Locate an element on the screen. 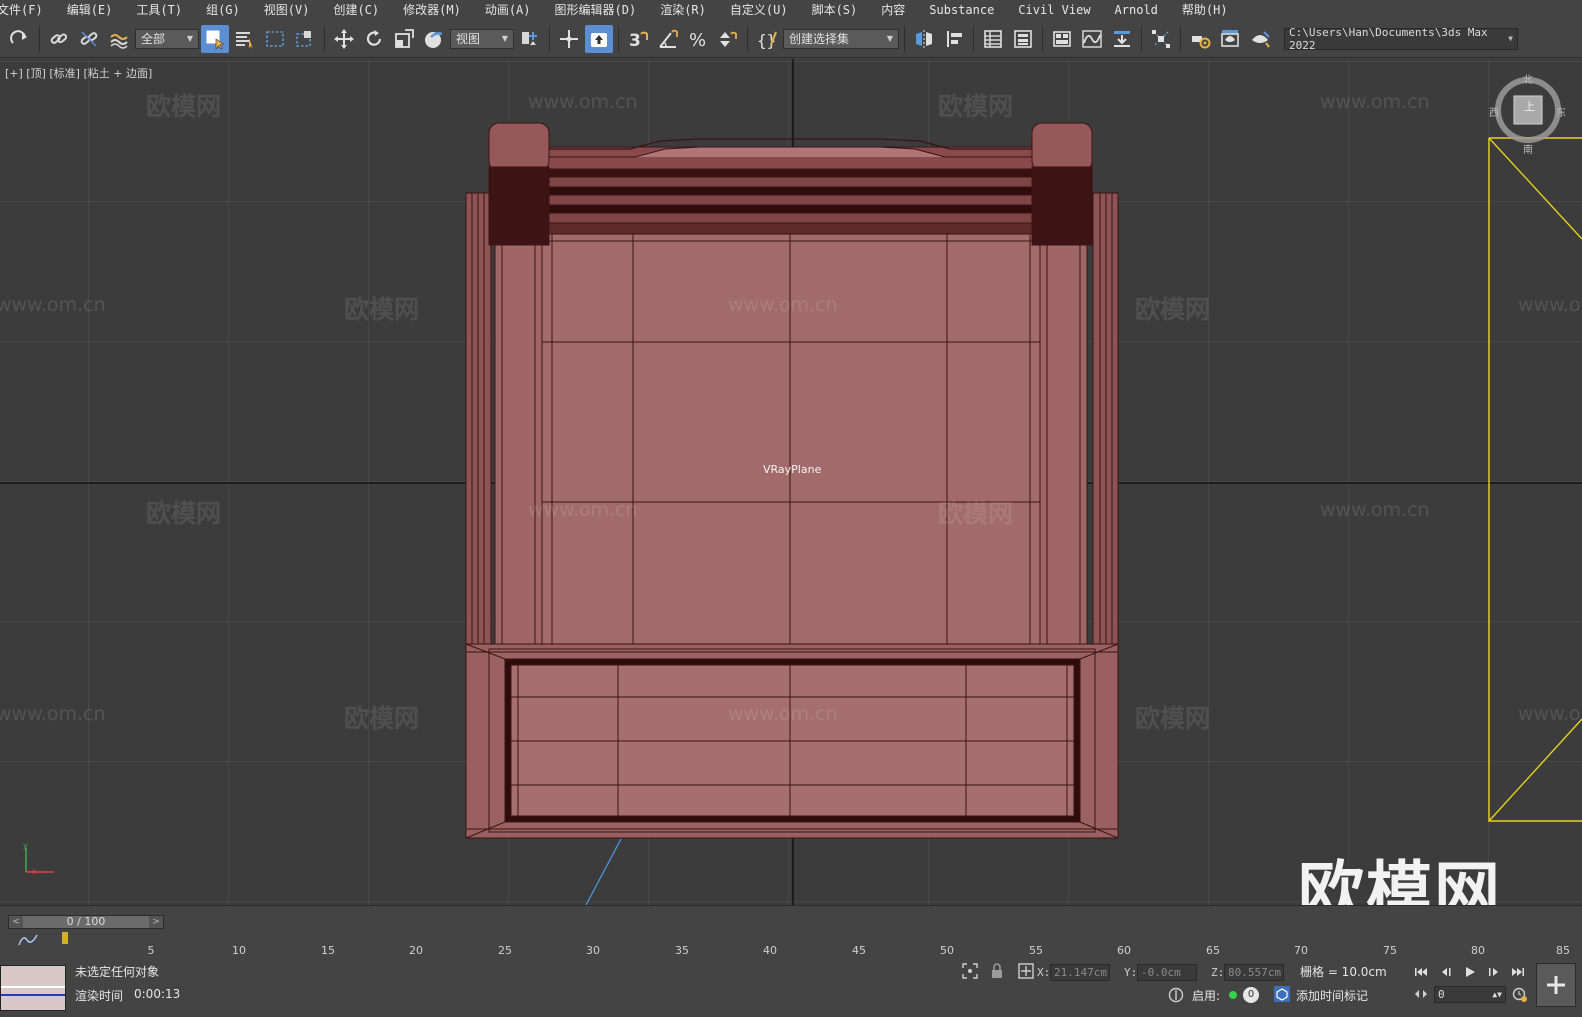  menu-civil-view: Civil View is located at coordinates (1054, 10).